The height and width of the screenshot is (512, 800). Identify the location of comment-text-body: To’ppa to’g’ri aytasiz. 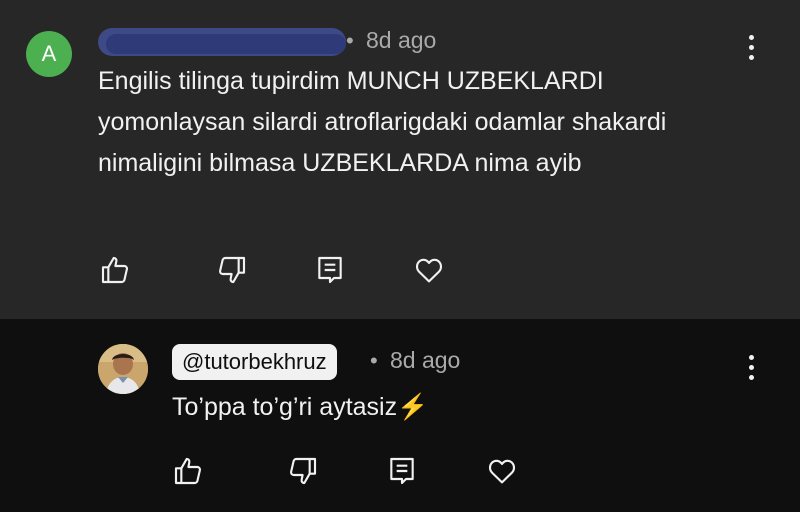
(285, 407).